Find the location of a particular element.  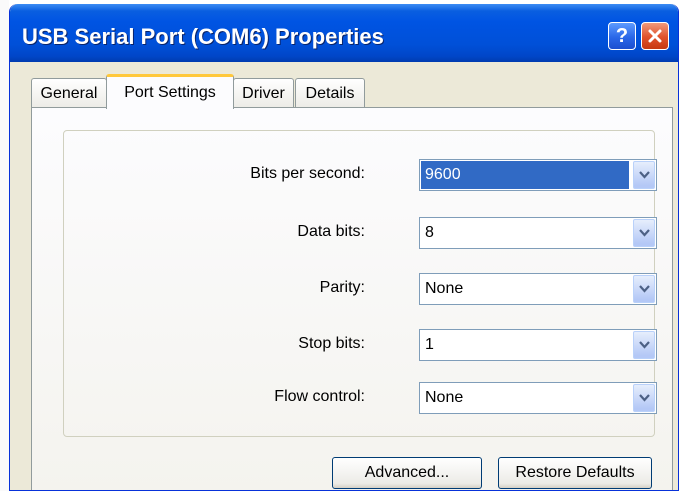

data-bits-value: 8 is located at coordinates (429, 232).